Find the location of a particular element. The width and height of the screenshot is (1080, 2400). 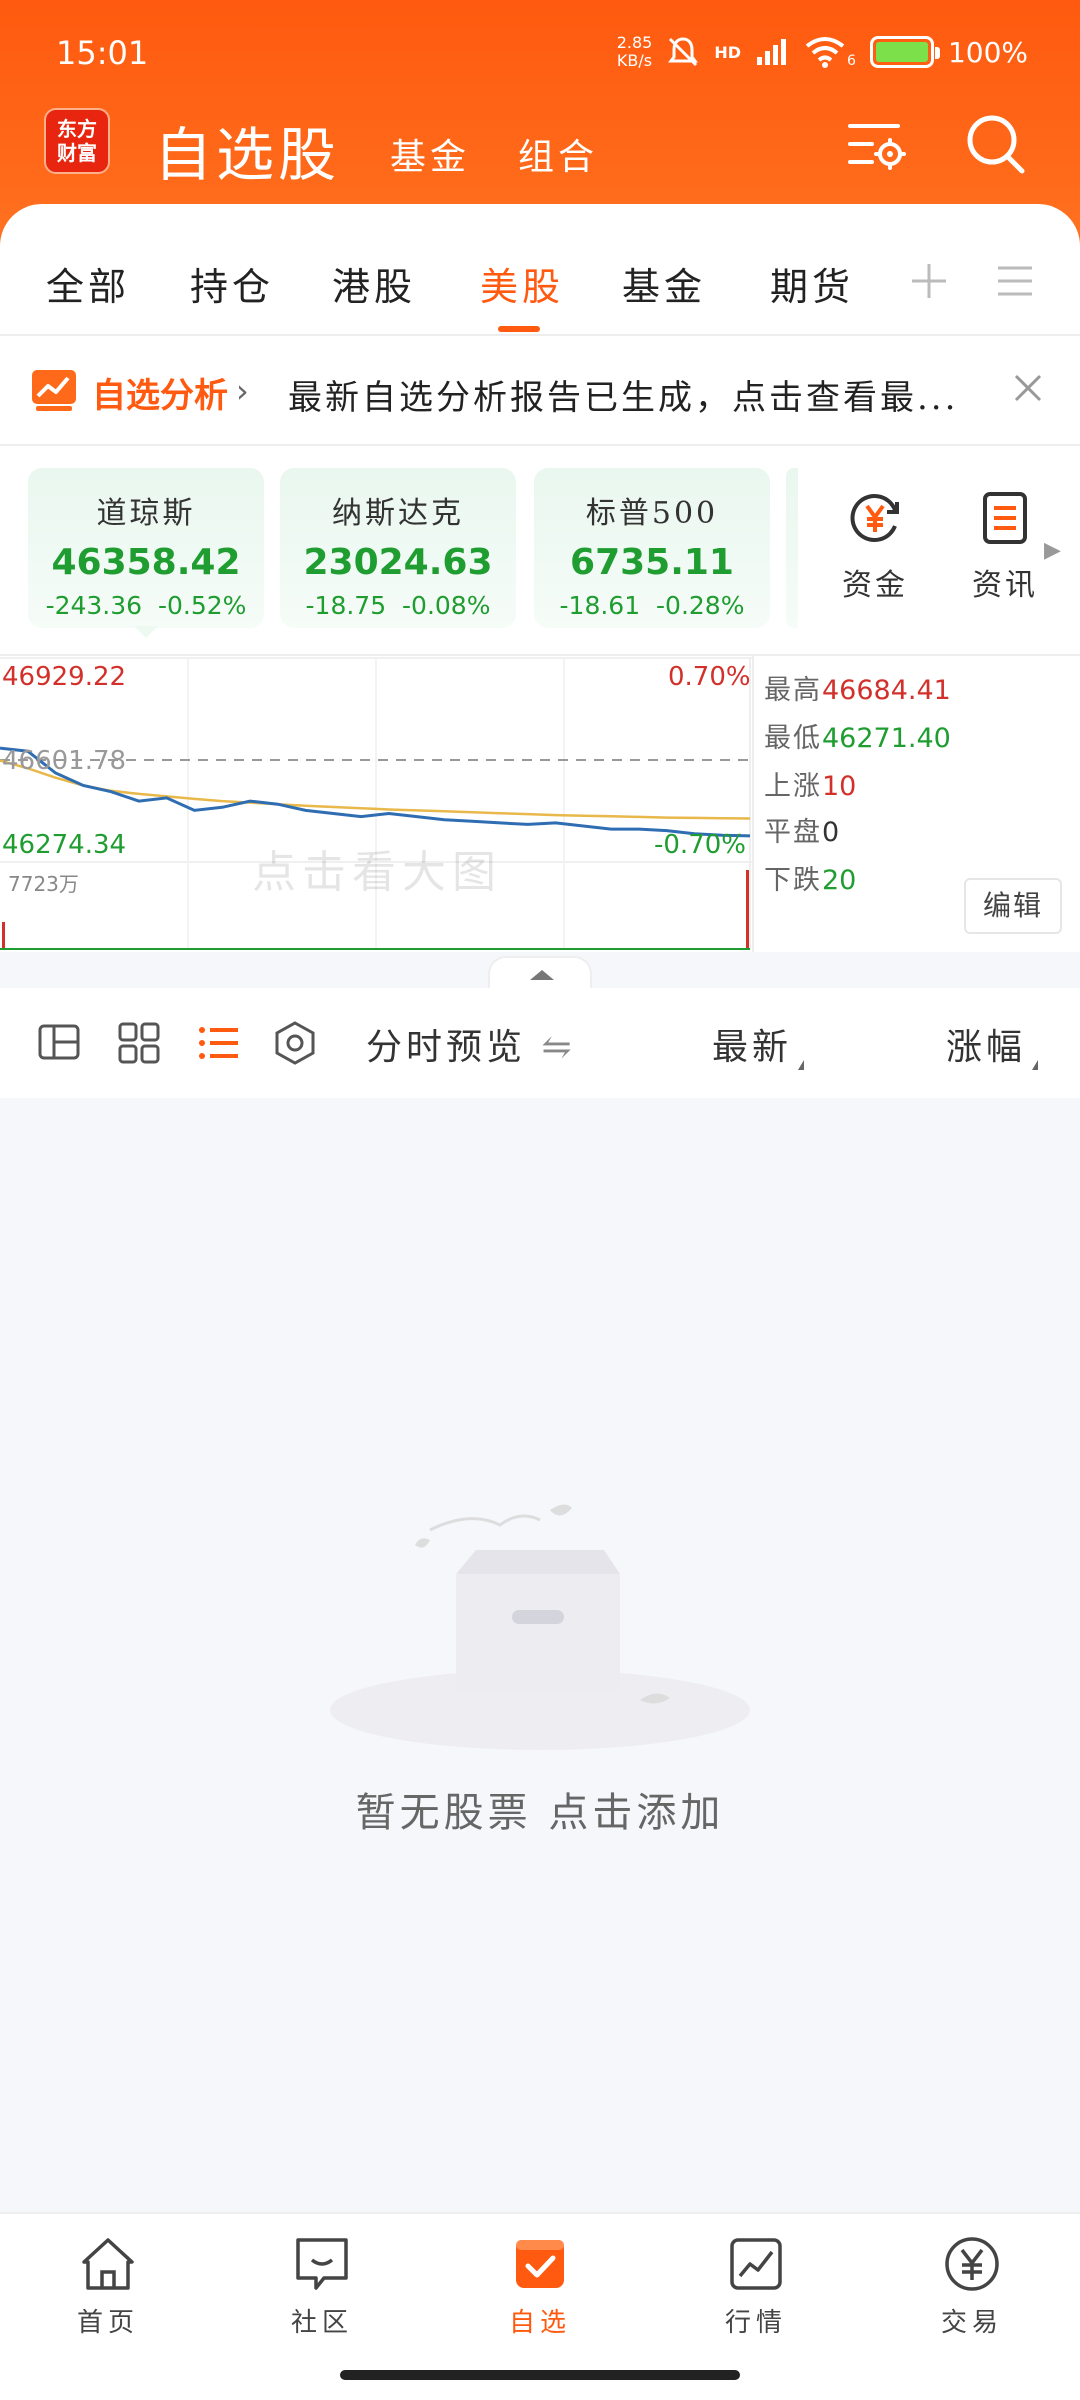

tab-all: 全部 is located at coordinates (88, 283).